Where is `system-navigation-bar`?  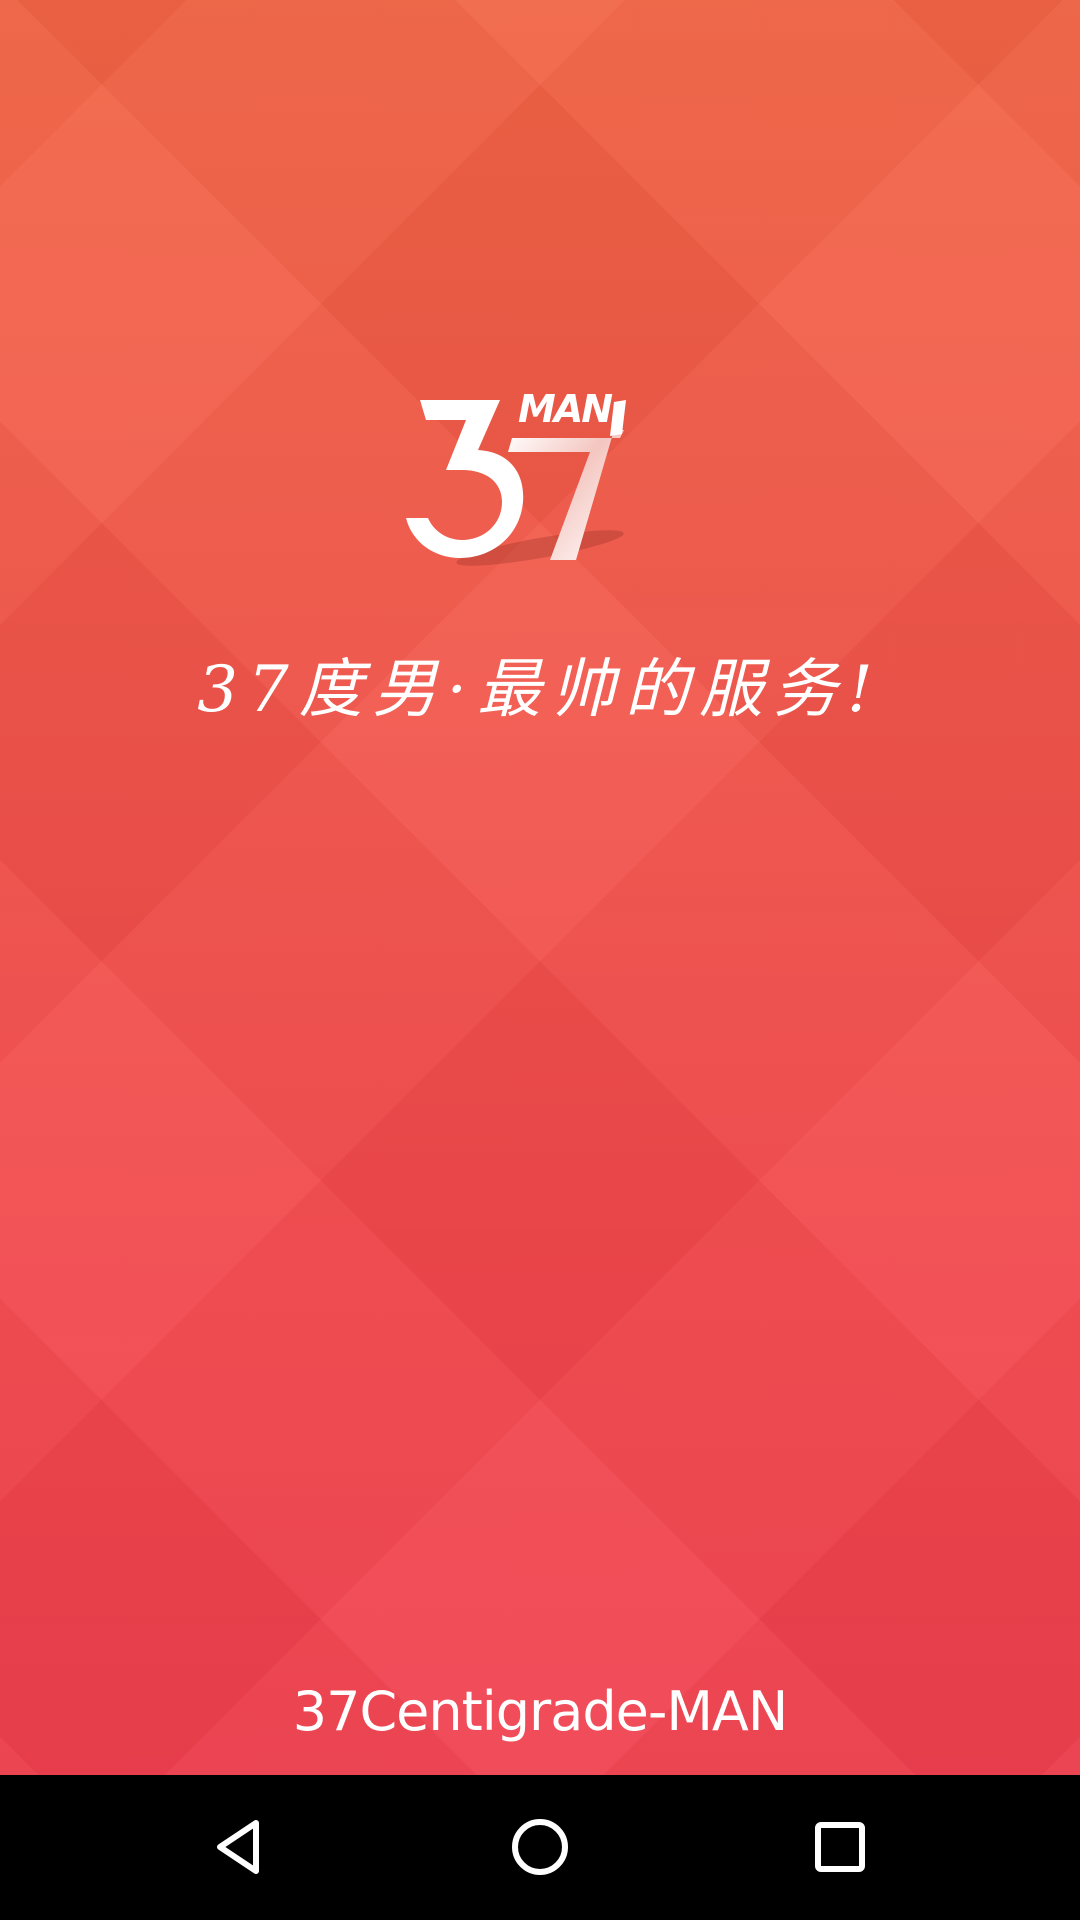
system-navigation-bar is located at coordinates (540, 1847).